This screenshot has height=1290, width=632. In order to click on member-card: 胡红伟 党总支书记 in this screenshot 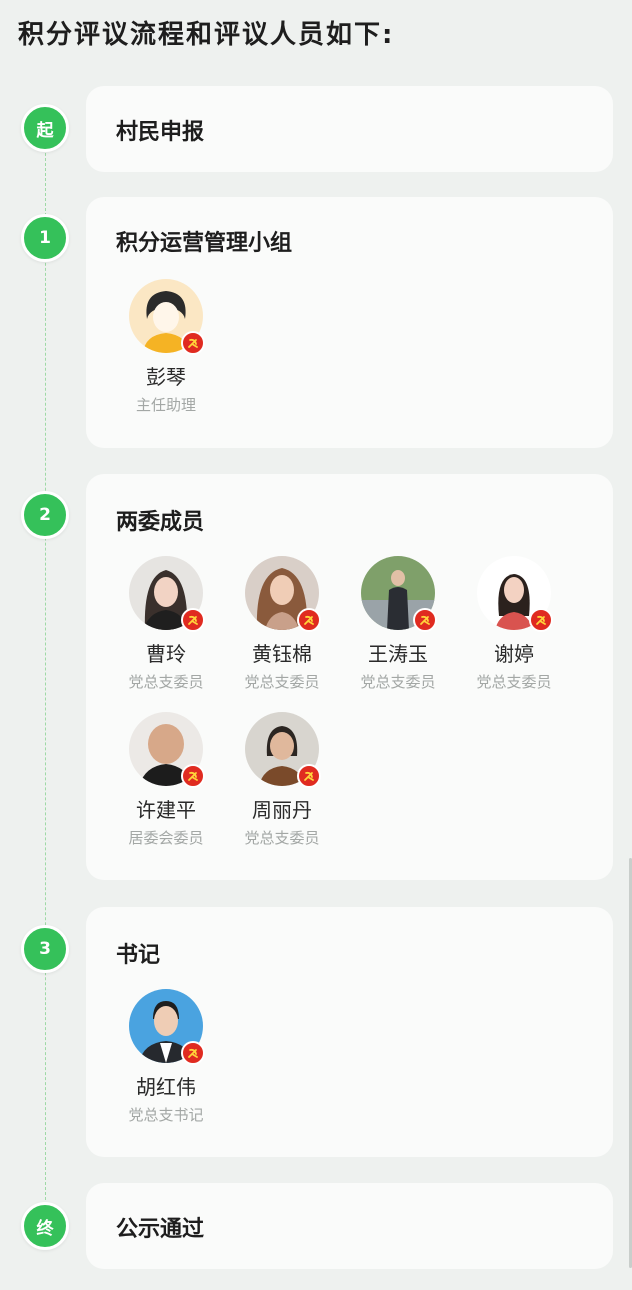, I will do `click(166, 1057)`.